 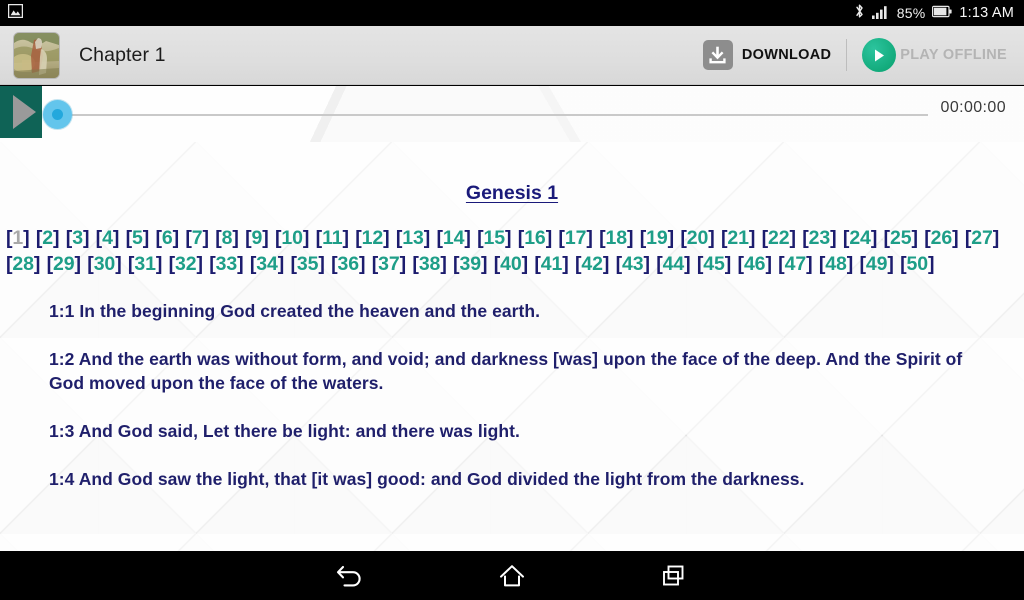 I want to click on verse-link-40: [40], so click(x=511, y=264).